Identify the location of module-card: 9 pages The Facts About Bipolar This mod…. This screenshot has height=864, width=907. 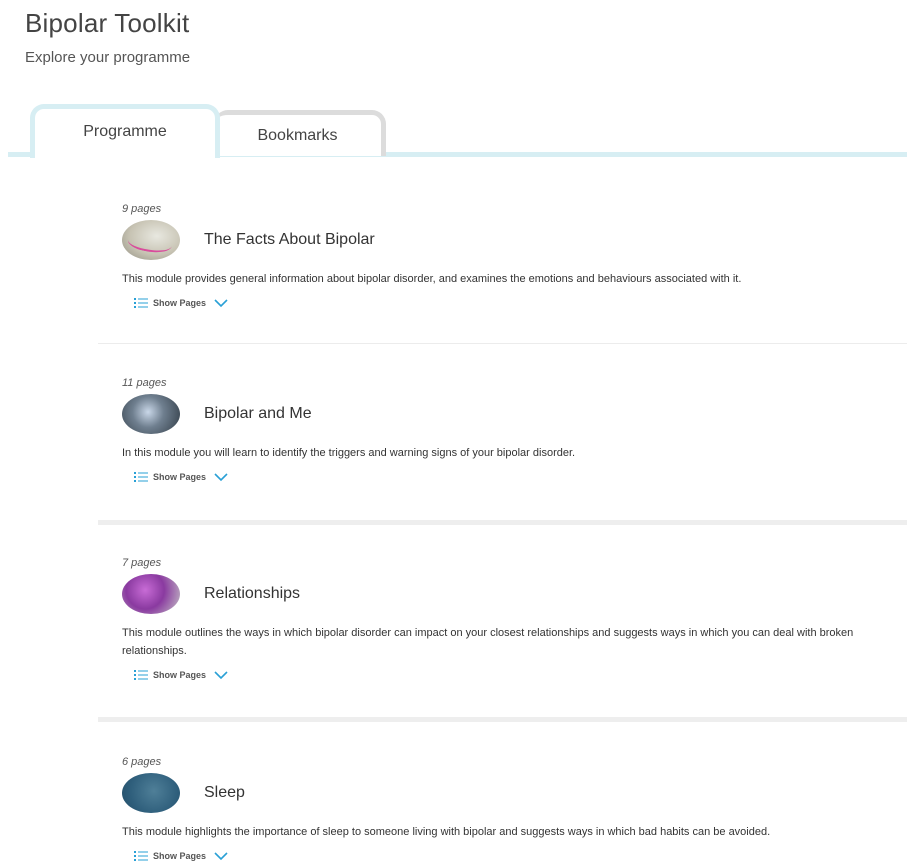
(502, 256).